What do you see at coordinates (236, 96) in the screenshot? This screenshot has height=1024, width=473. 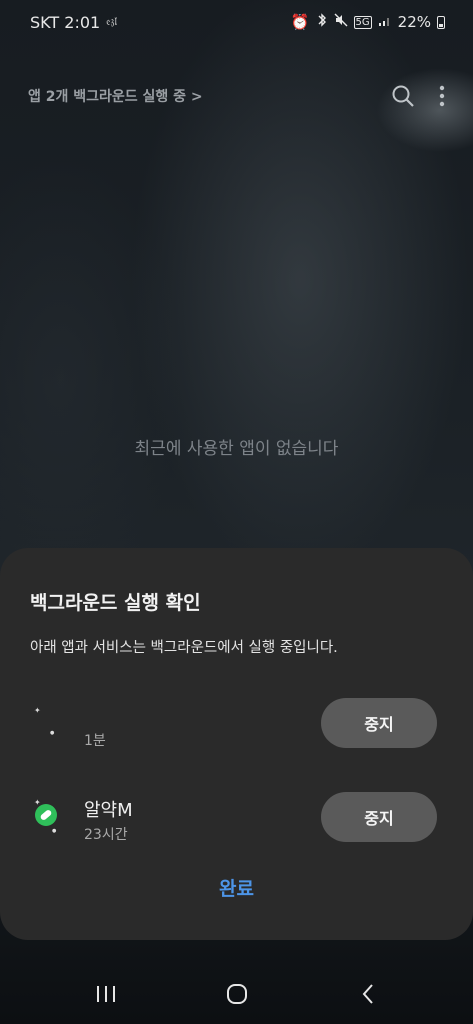 I see `recents-top-row: 앱 2개 백그라운드 실행 중 >` at bounding box center [236, 96].